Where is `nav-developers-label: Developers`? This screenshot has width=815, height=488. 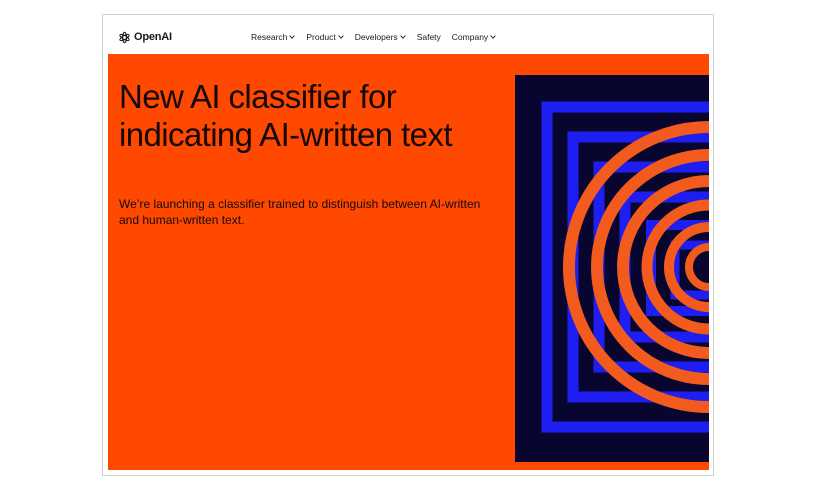 nav-developers-label: Developers is located at coordinates (376, 37).